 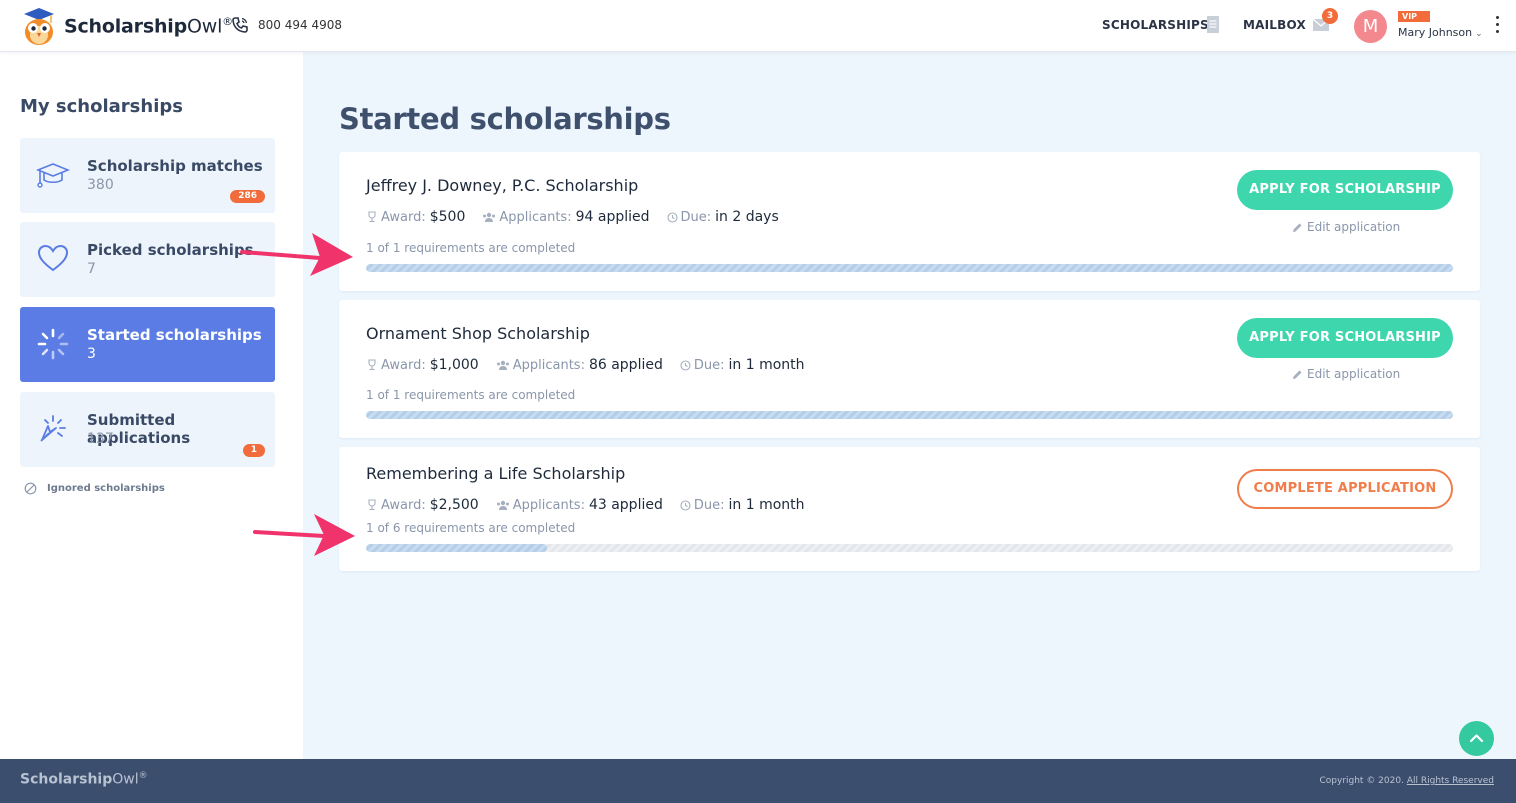 What do you see at coordinates (91, 354) in the screenshot?
I see `sidebar-item-count: 3` at bounding box center [91, 354].